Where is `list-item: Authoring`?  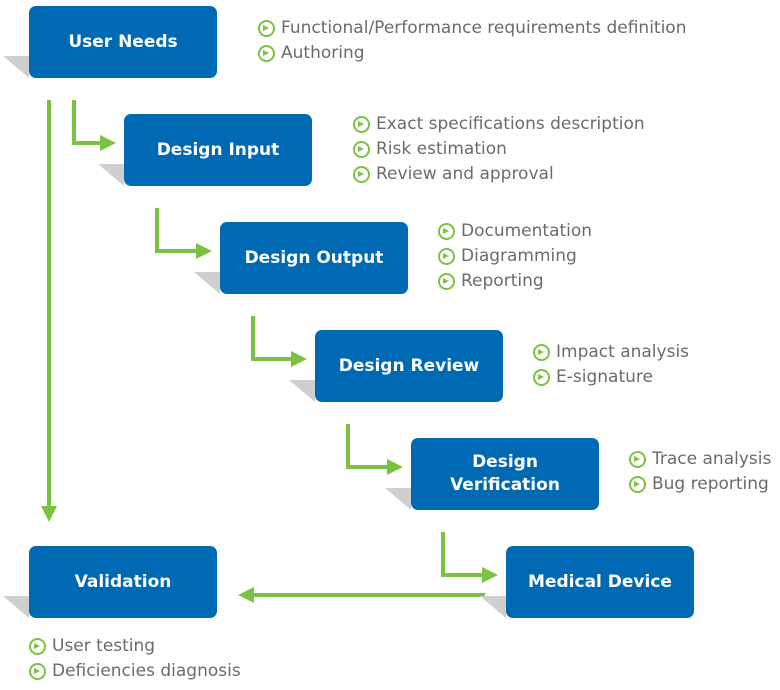
list-item: Authoring is located at coordinates (472, 53).